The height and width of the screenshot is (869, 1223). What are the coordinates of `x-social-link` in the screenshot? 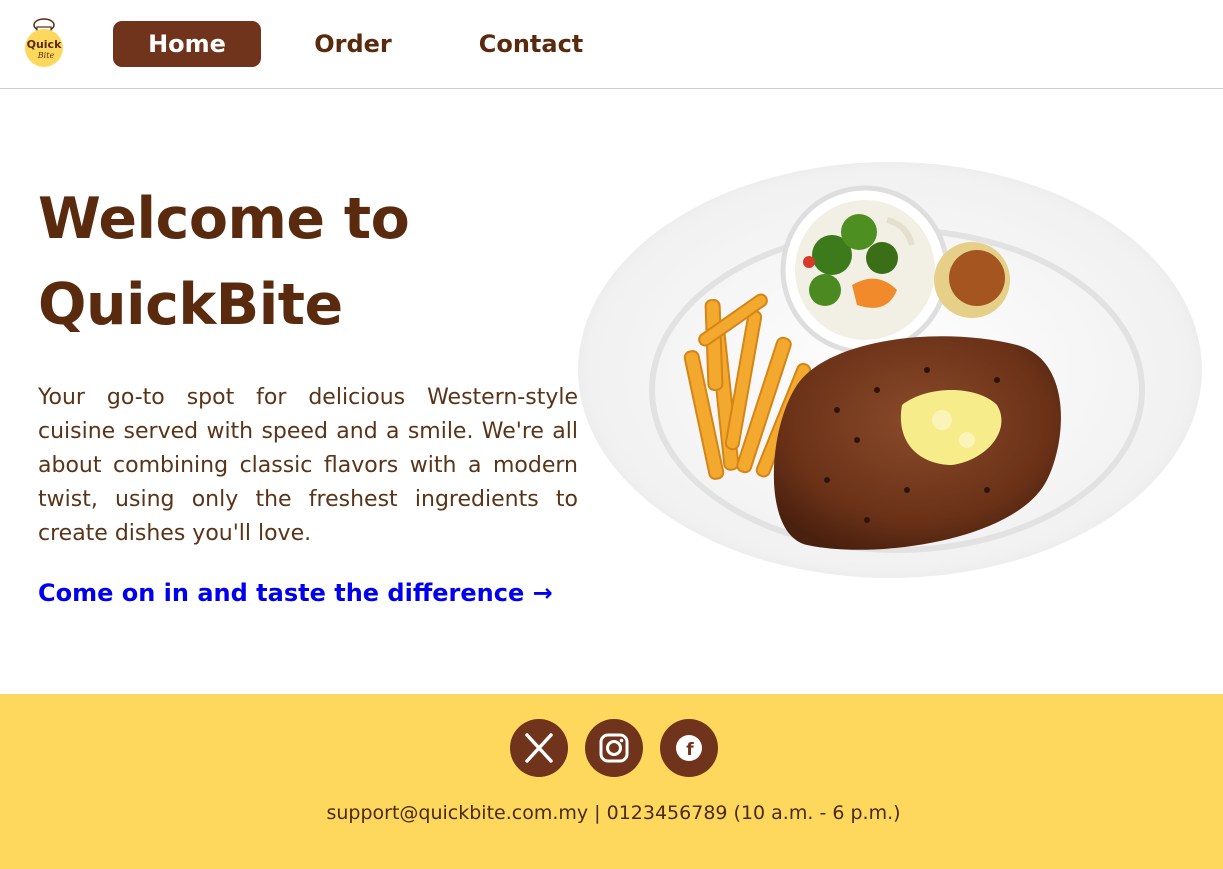 It's located at (539, 748).